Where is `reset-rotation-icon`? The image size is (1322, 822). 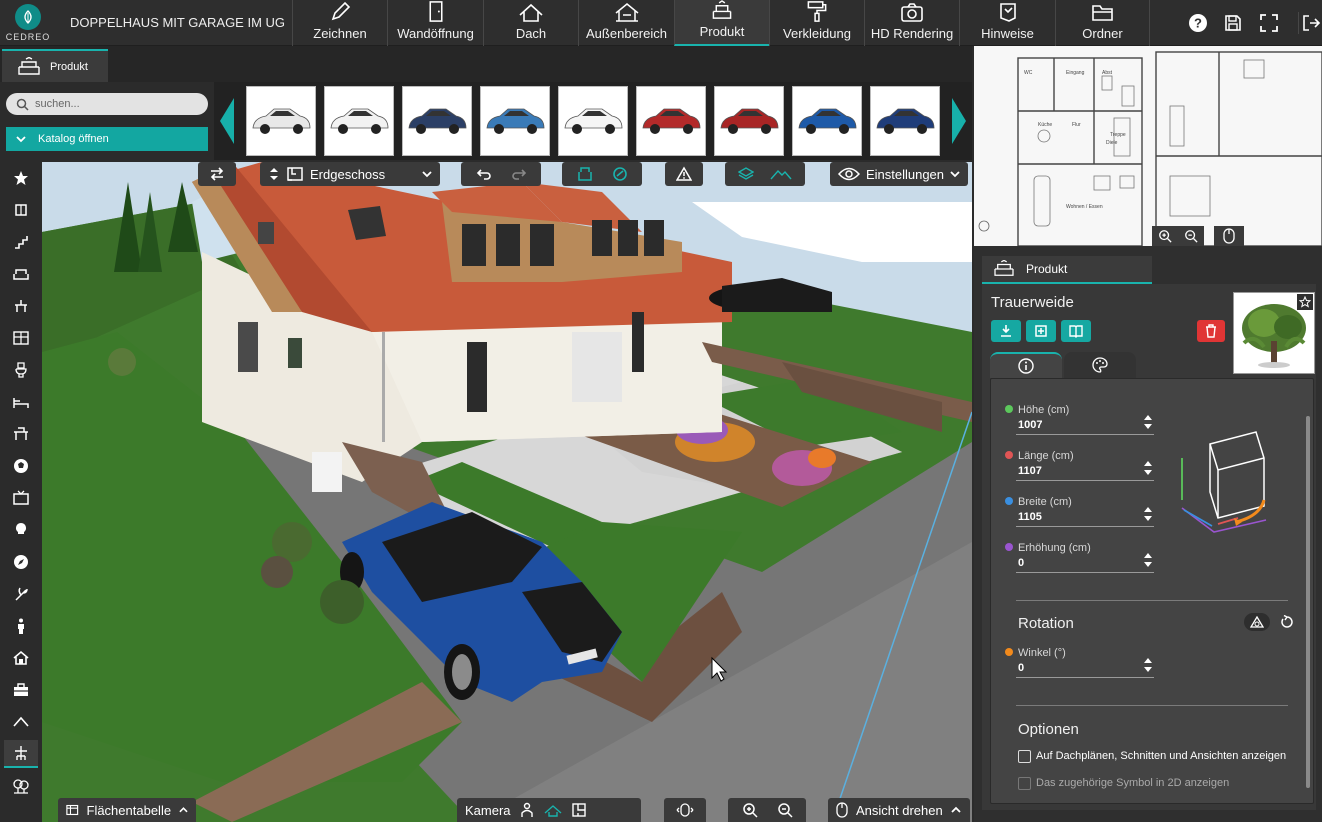 reset-rotation-icon is located at coordinates (1287, 622).